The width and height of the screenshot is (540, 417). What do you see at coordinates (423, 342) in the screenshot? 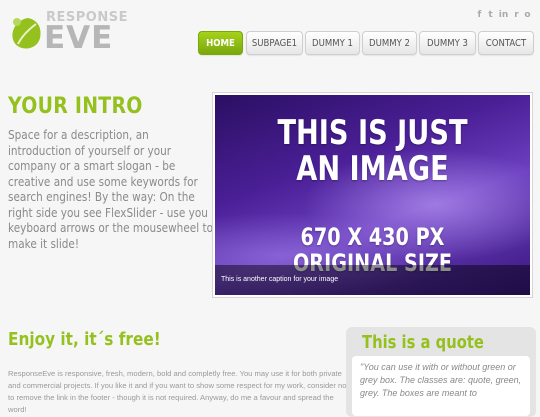
I see `quote-title: This is a quote` at bounding box center [423, 342].